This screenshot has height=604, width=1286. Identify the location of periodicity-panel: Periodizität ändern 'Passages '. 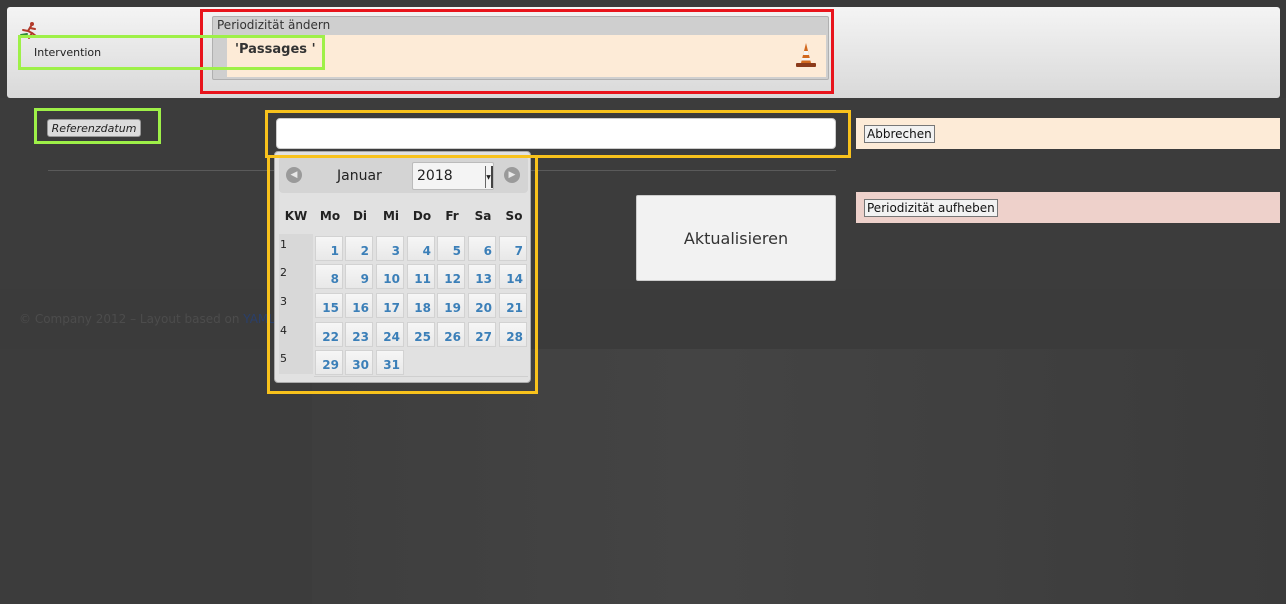
(520, 48).